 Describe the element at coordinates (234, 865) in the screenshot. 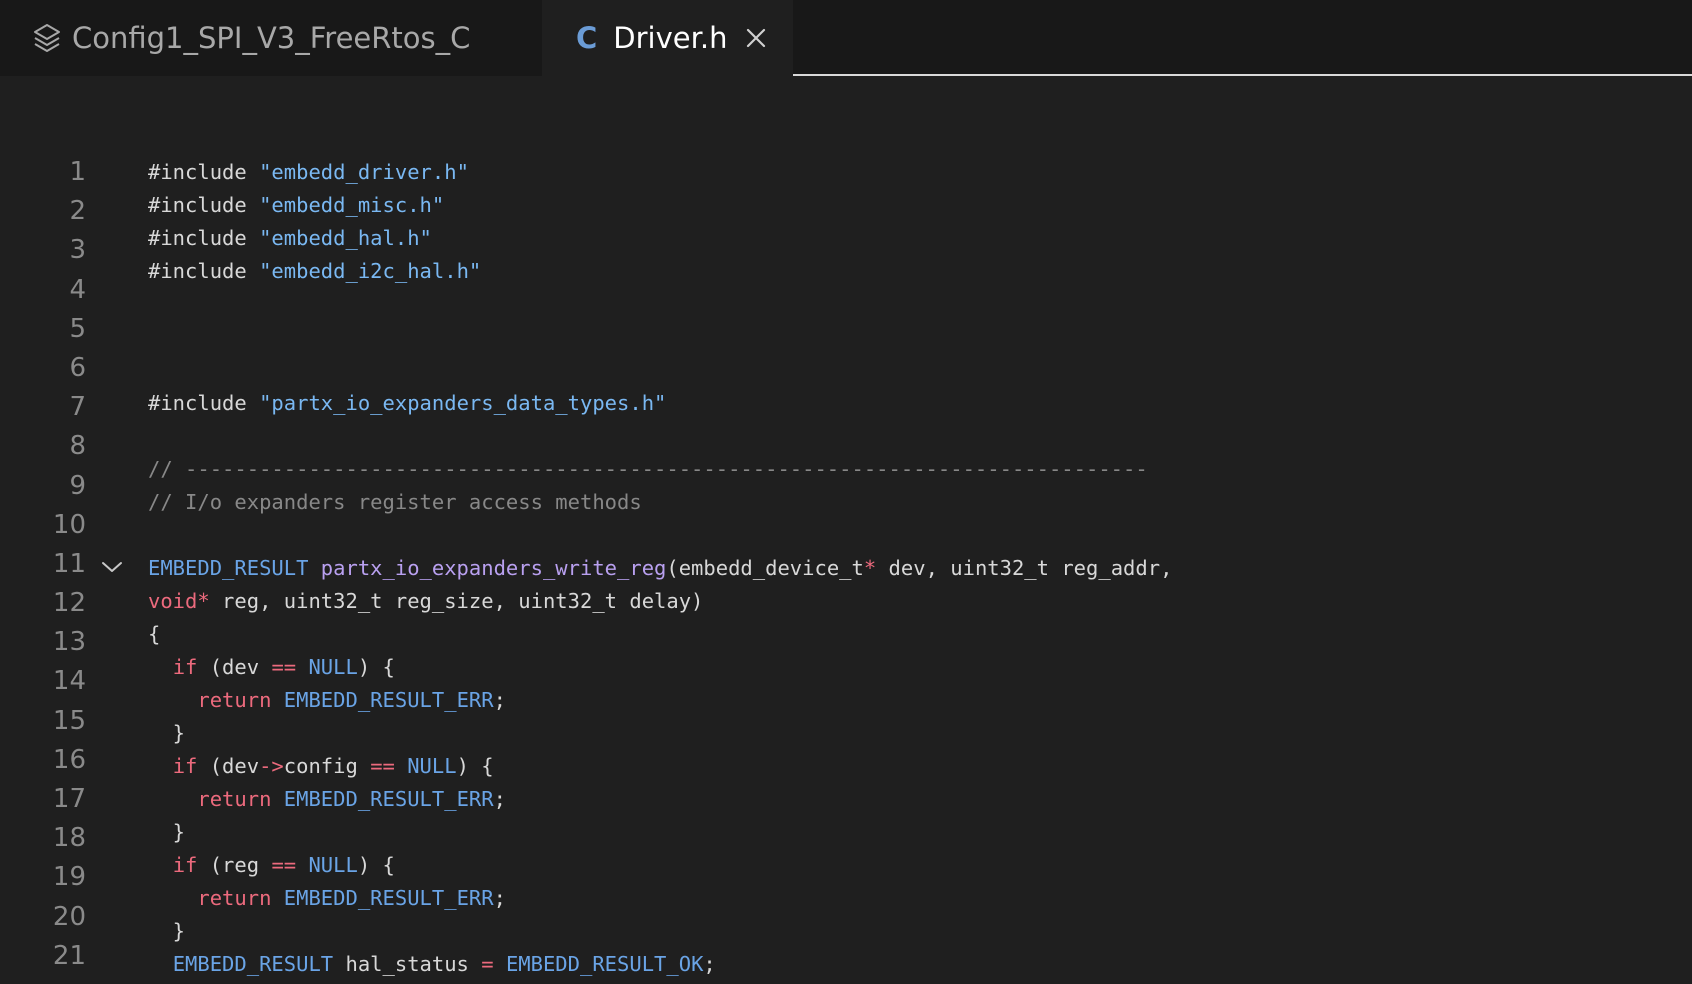

I see `code-token: (reg` at that location.